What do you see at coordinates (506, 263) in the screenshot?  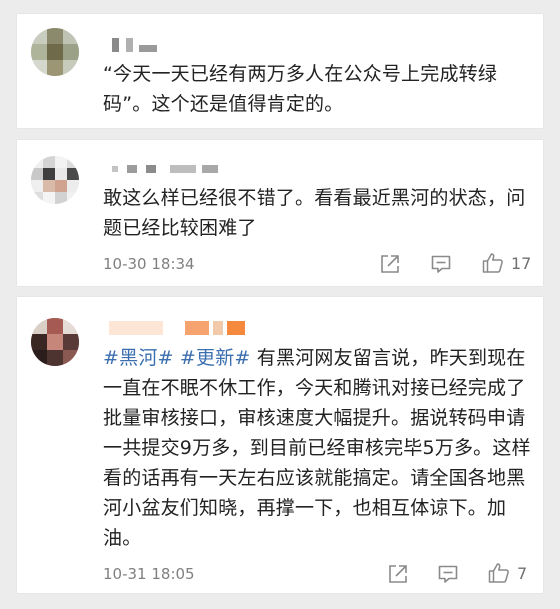 I see `like-button: 17` at bounding box center [506, 263].